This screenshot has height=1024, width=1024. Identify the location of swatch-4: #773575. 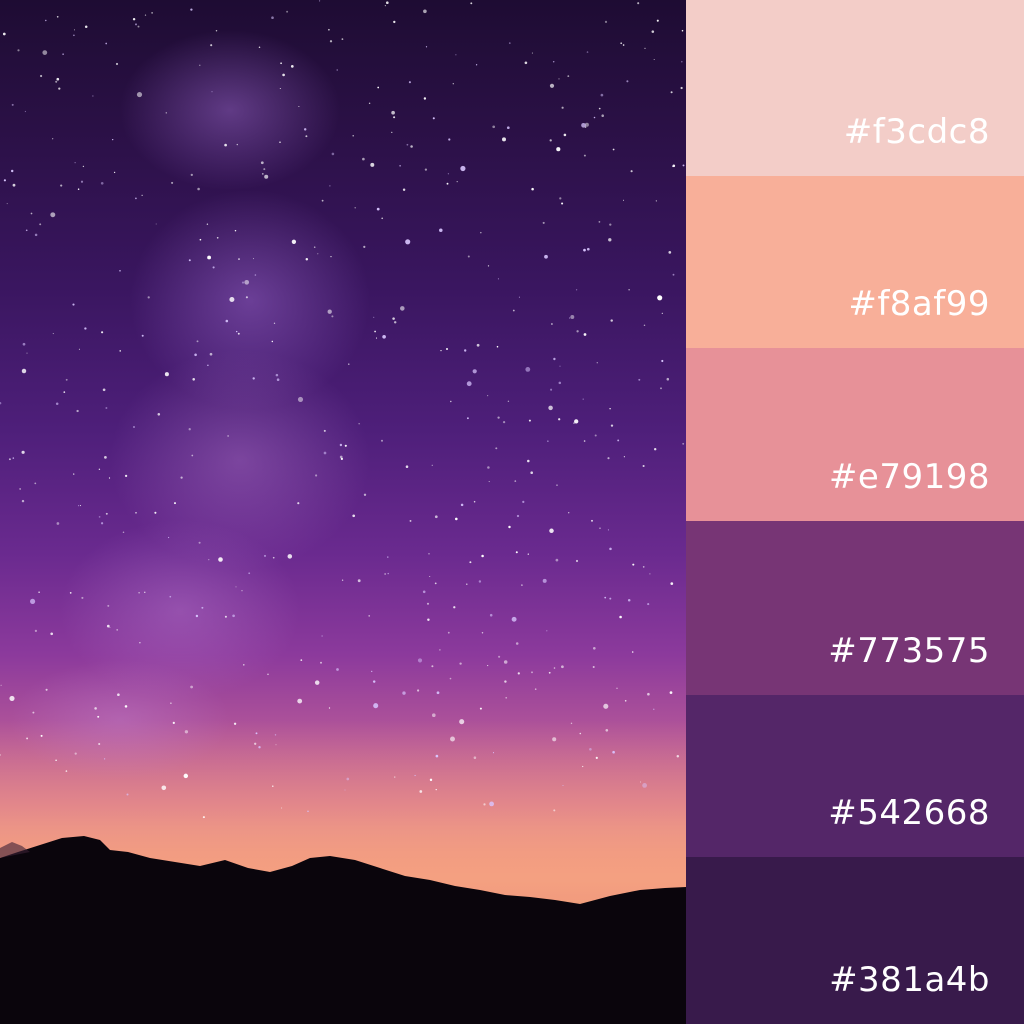
(855, 608).